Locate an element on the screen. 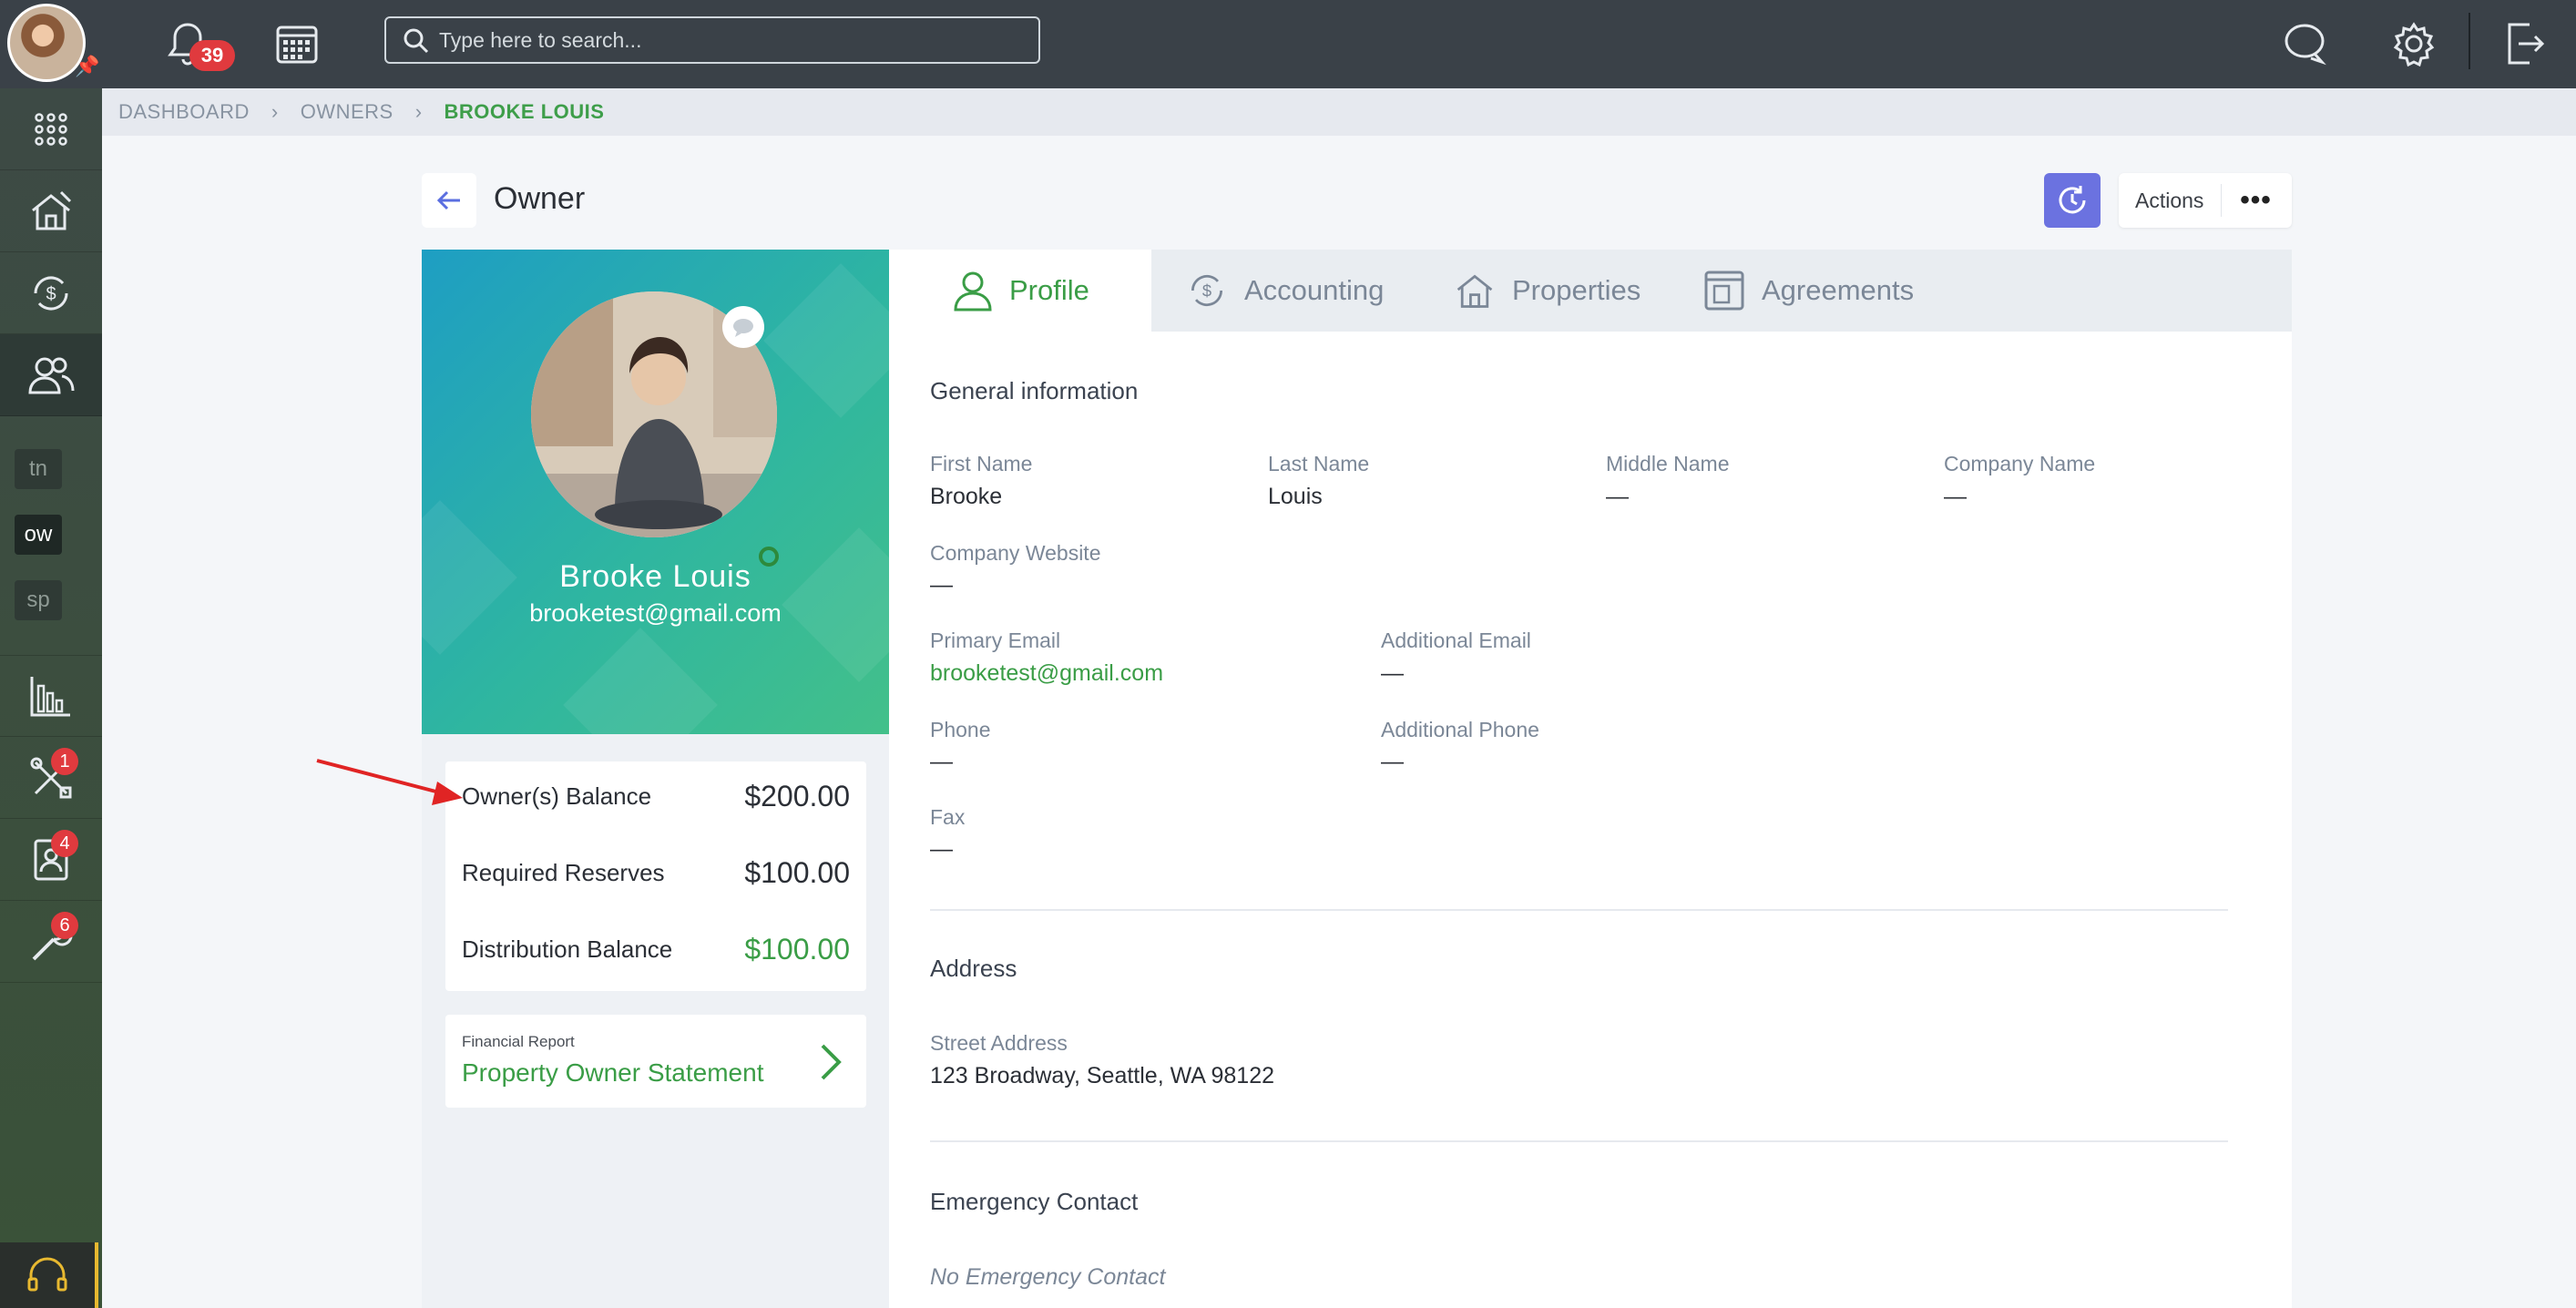 The height and width of the screenshot is (1308, 2576). balance-label: Distribution Balance is located at coordinates (567, 949).